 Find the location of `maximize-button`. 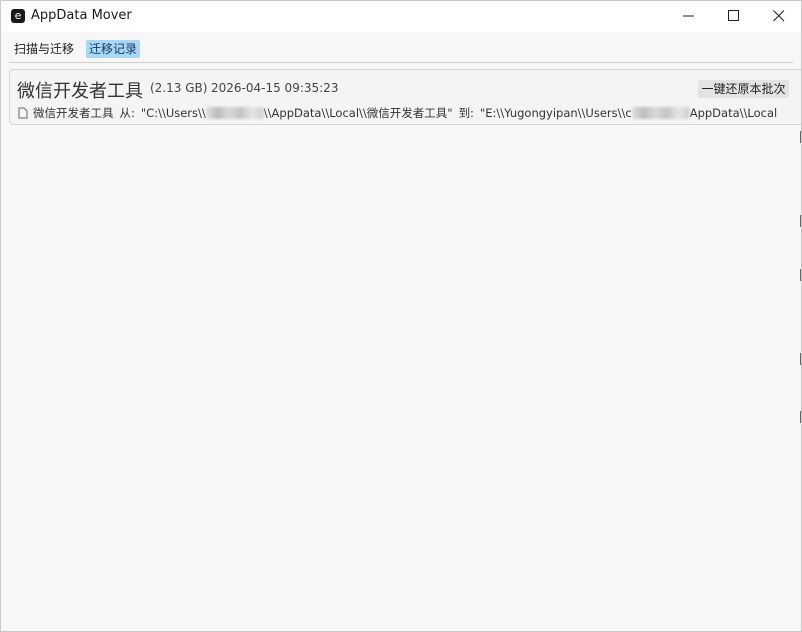

maximize-button is located at coordinates (734, 16).